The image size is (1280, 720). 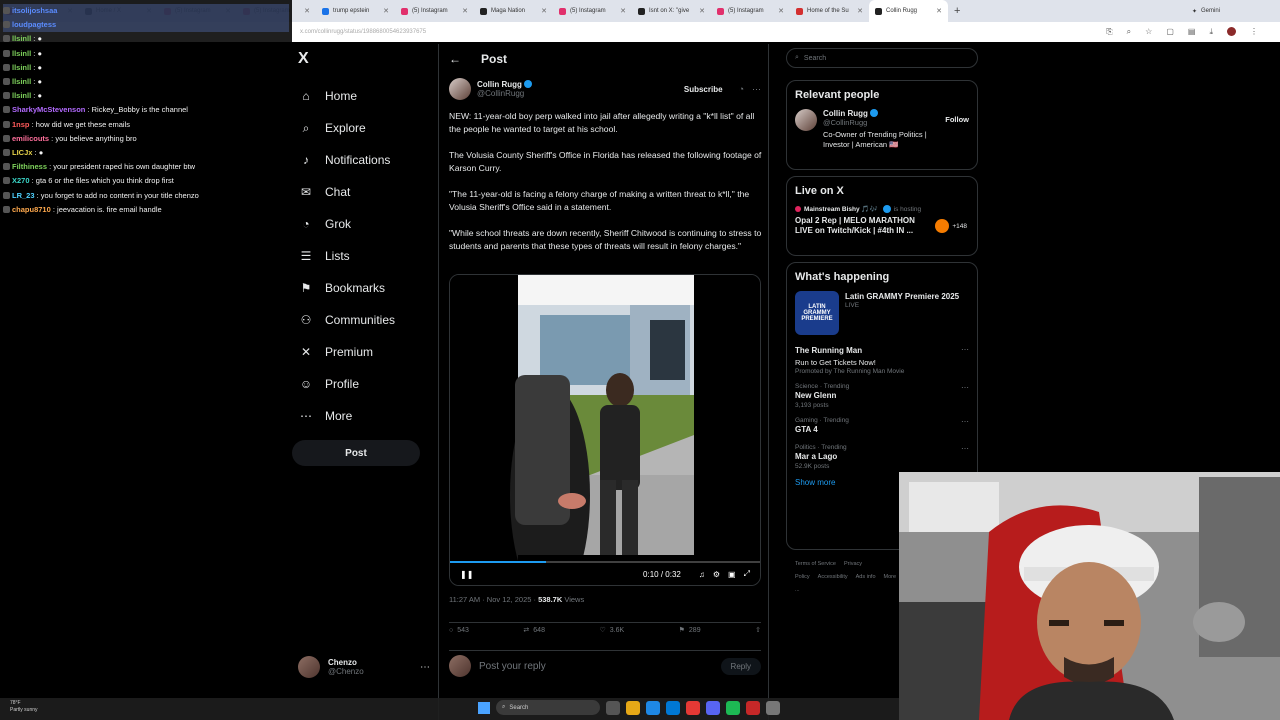 What do you see at coordinates (356, 453) in the screenshot?
I see `post-button: Post` at bounding box center [356, 453].